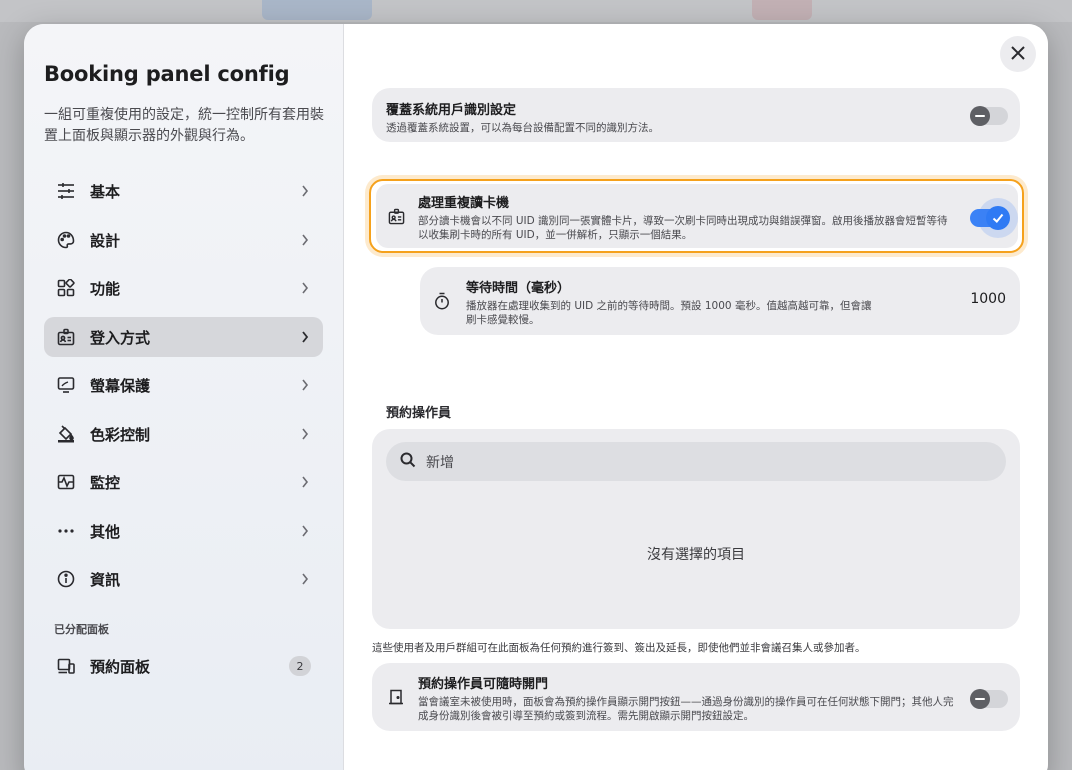 The height and width of the screenshot is (770, 1072). I want to click on palette-icon, so click(66, 240).